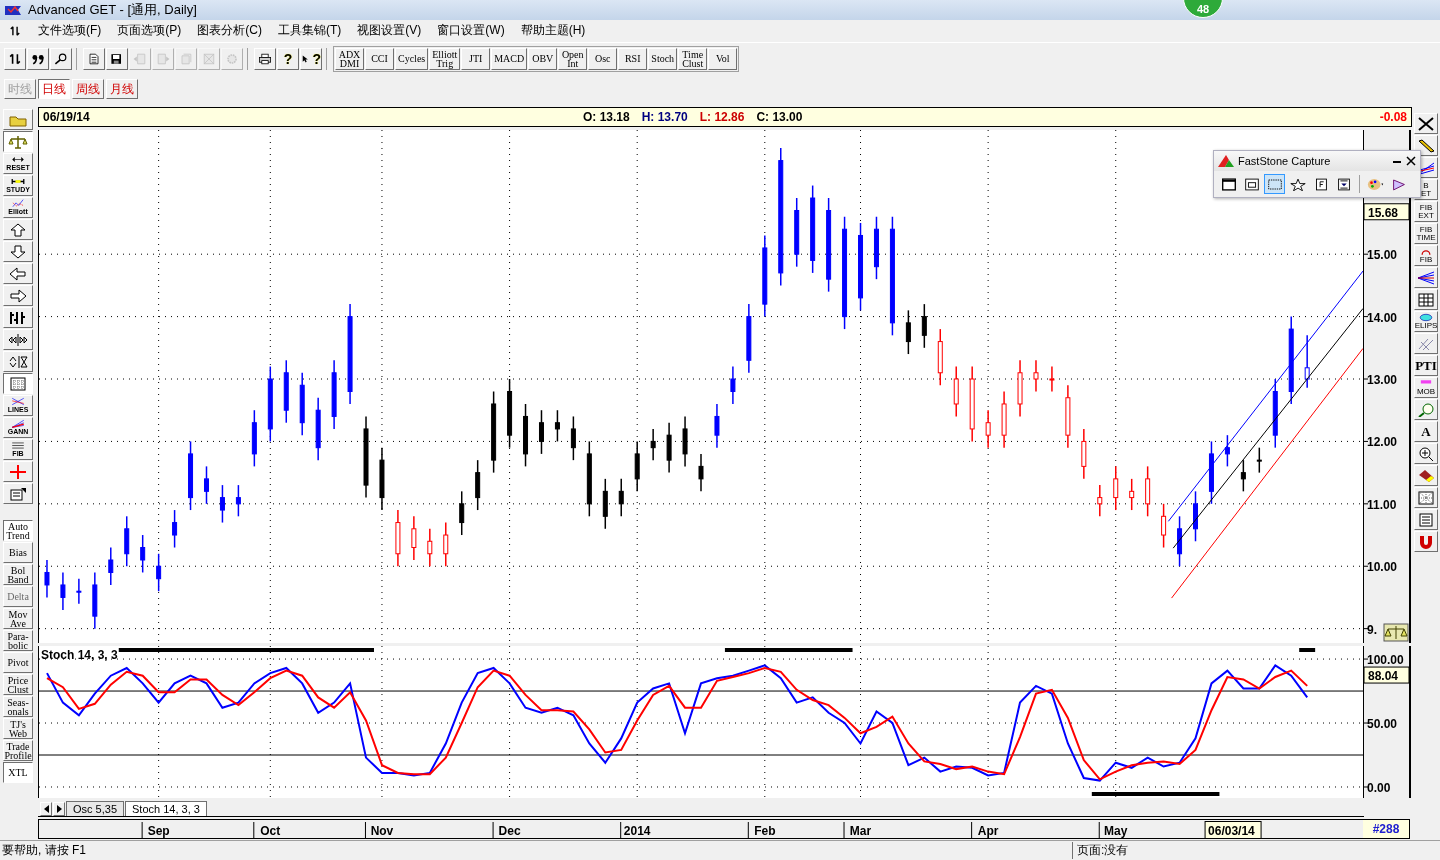  What do you see at coordinates (471, 31) in the screenshot?
I see `menu-item: 窗口设置(W)` at bounding box center [471, 31].